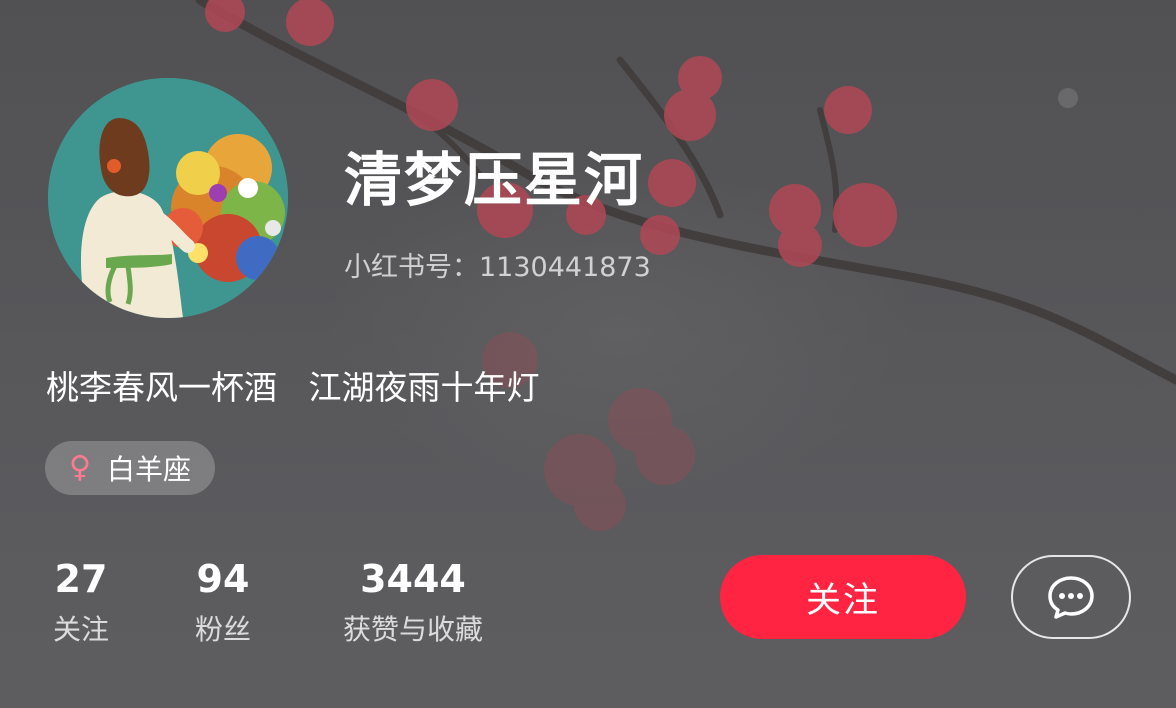 This screenshot has height=708, width=1176. What do you see at coordinates (843, 597) in the screenshot?
I see `follow-button: 关注` at bounding box center [843, 597].